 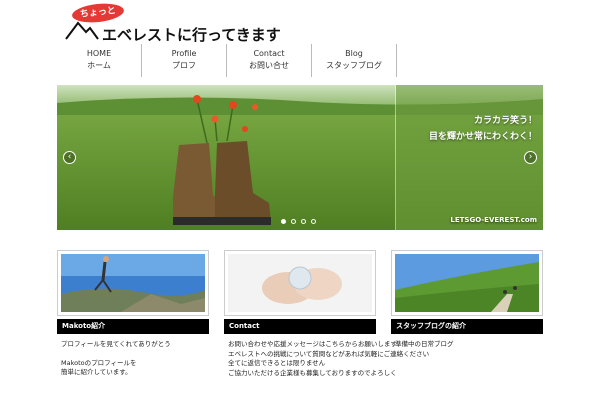 What do you see at coordinates (493, 220) in the screenshot?
I see `hero-url: LETSGO-EVEREST.com` at bounding box center [493, 220].